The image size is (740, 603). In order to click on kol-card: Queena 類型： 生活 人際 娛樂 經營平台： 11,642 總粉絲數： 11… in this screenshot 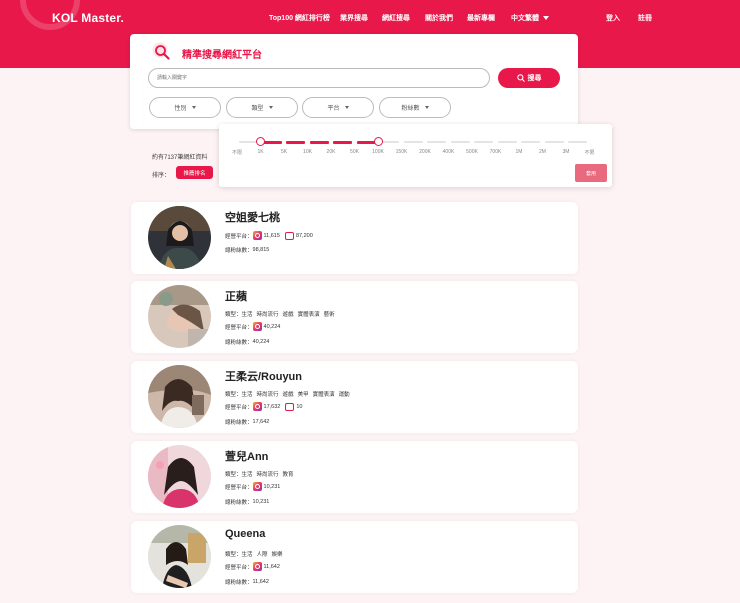, I will do `click(354, 557)`.